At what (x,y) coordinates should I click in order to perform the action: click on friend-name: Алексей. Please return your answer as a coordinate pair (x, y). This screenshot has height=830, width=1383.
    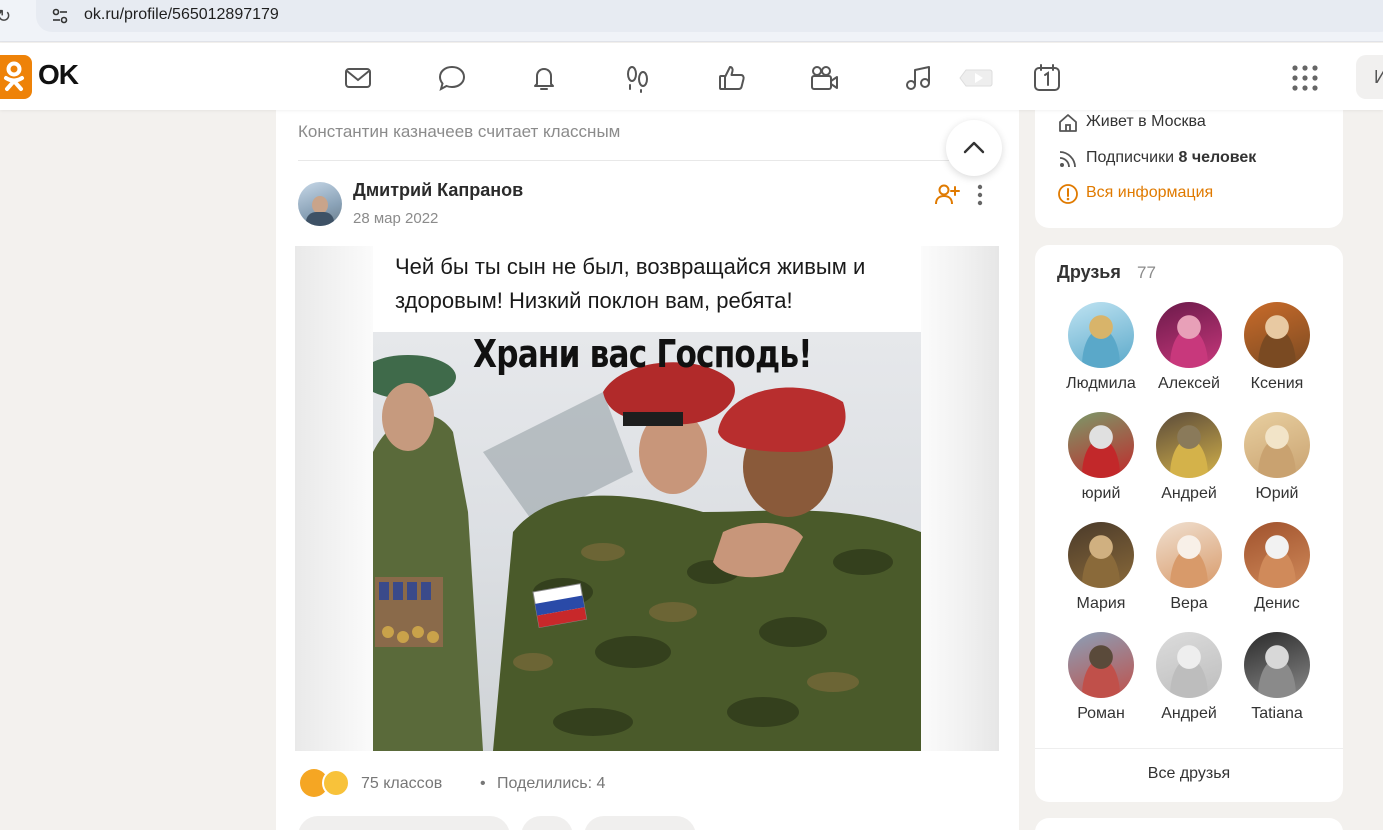
    Looking at the image, I should click on (1189, 384).